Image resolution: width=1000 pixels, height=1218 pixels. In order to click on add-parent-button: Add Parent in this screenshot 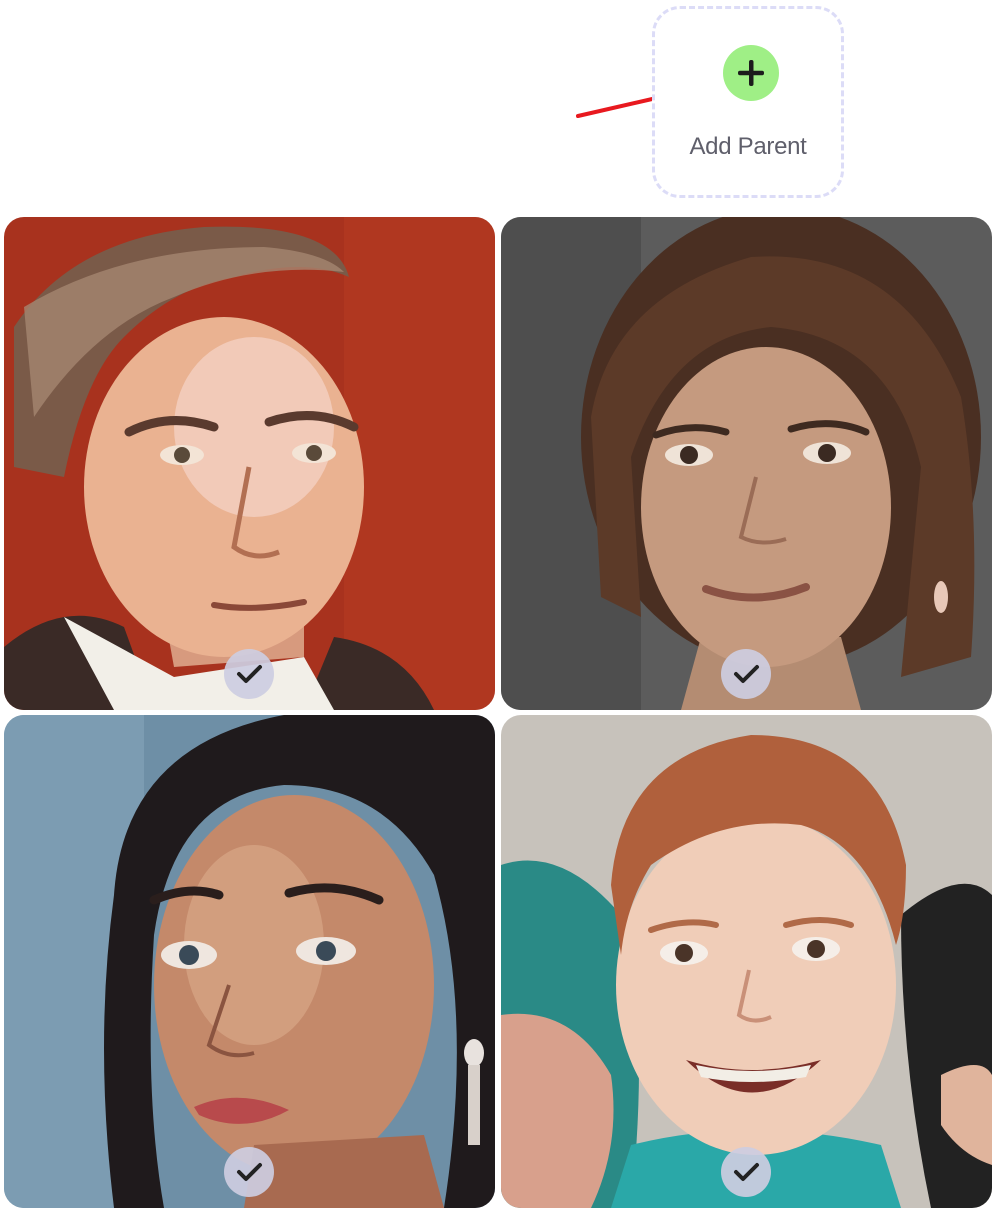, I will do `click(748, 102)`.